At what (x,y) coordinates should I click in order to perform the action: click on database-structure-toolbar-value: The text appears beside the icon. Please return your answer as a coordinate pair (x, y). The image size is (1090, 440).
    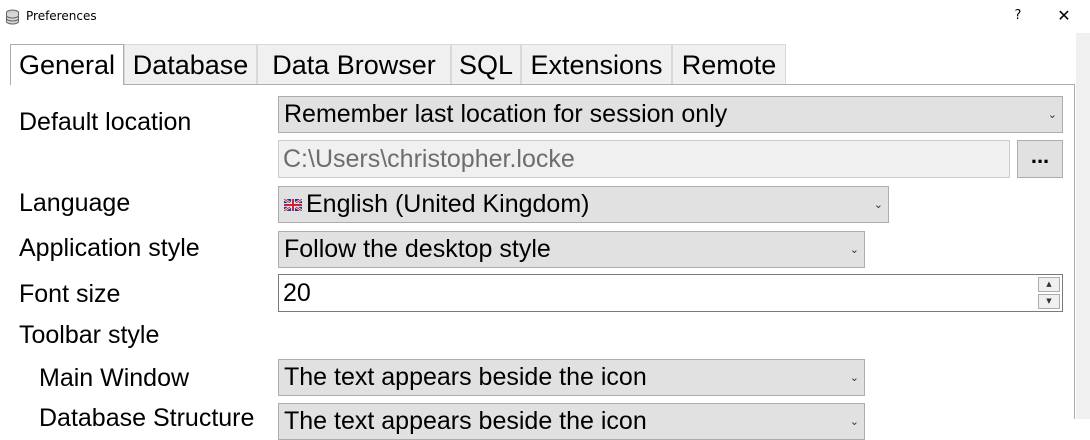
    Looking at the image, I should click on (465, 421).